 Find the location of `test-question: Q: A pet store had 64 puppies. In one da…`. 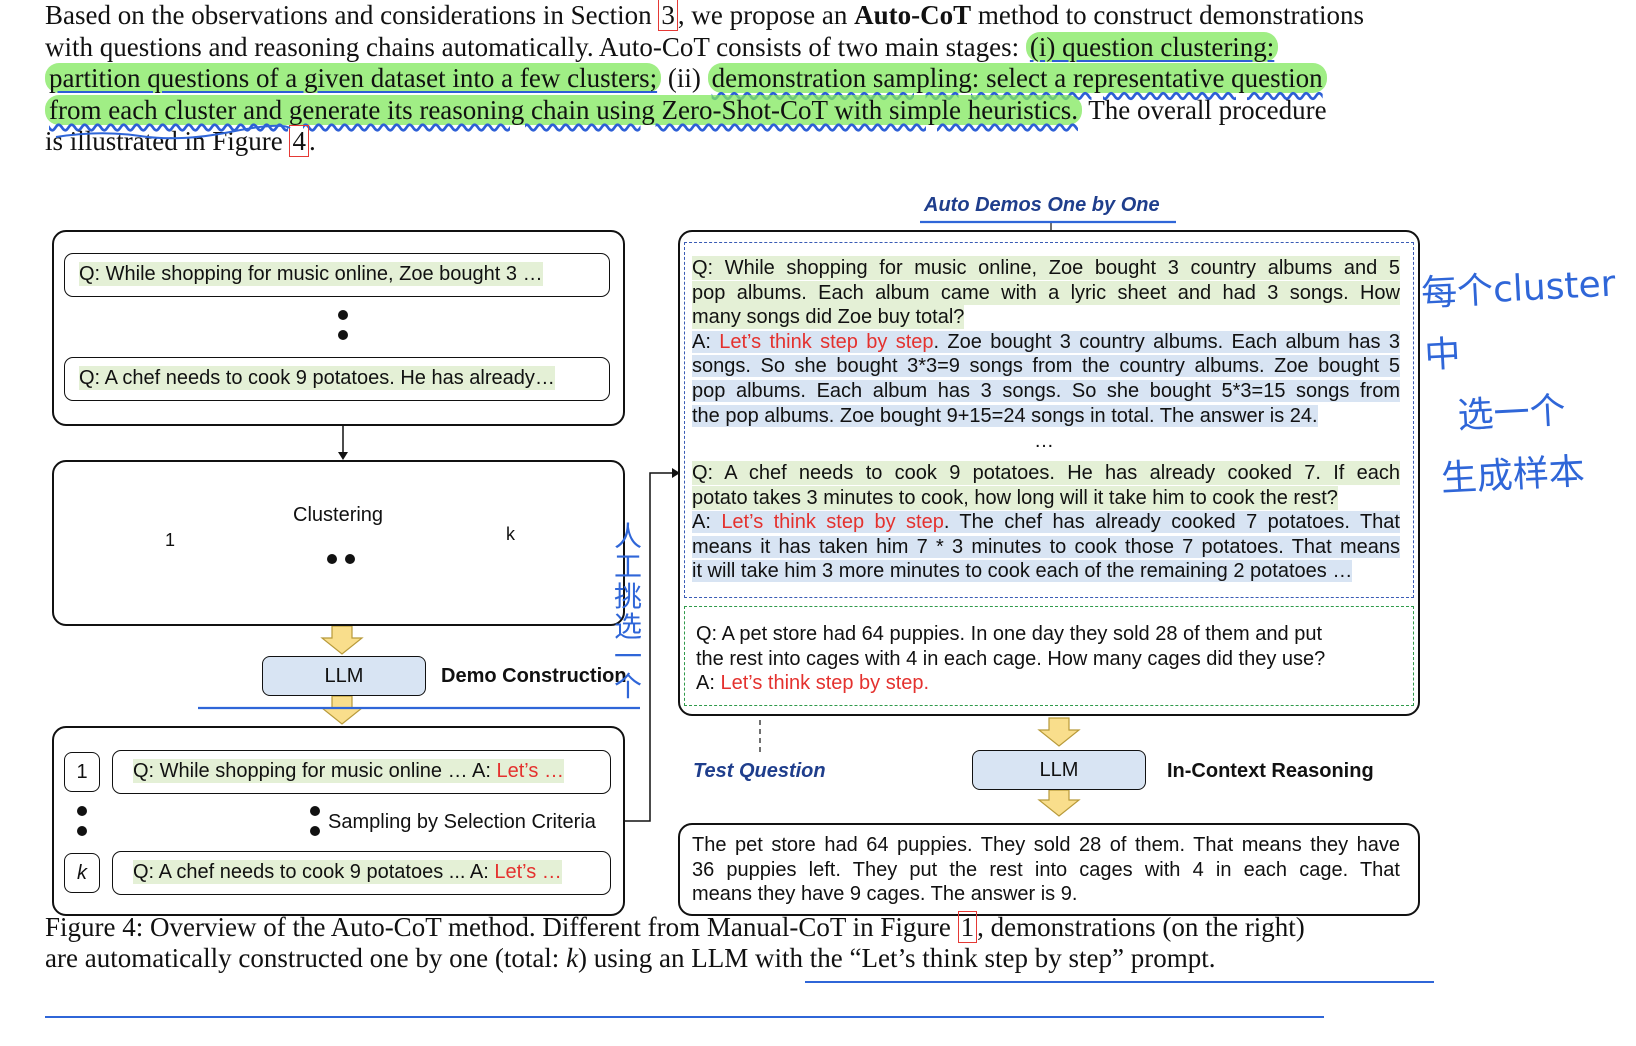

test-question: Q: A pet store had 64 puppies. In one da… is located at coordinates (1011, 659).